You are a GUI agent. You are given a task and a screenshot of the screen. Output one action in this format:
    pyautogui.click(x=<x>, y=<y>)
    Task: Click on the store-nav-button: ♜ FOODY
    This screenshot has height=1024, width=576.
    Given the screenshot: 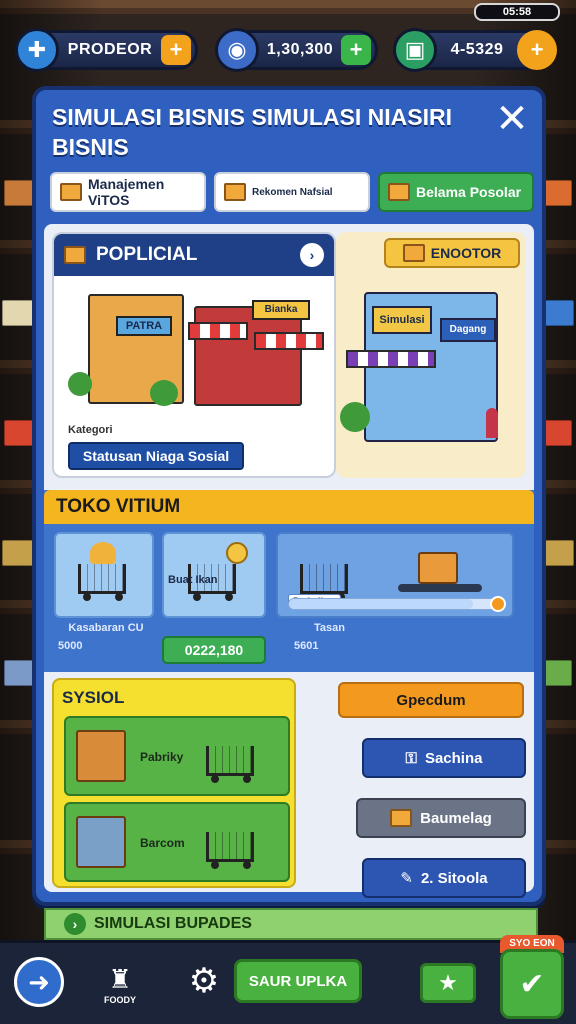 What is the action you would take?
    pyautogui.click(x=120, y=984)
    